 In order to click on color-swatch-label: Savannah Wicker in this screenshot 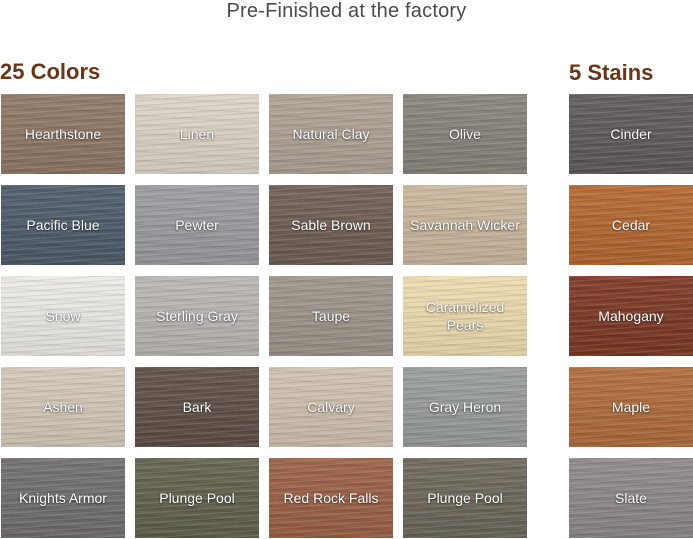, I will do `click(465, 225)`.